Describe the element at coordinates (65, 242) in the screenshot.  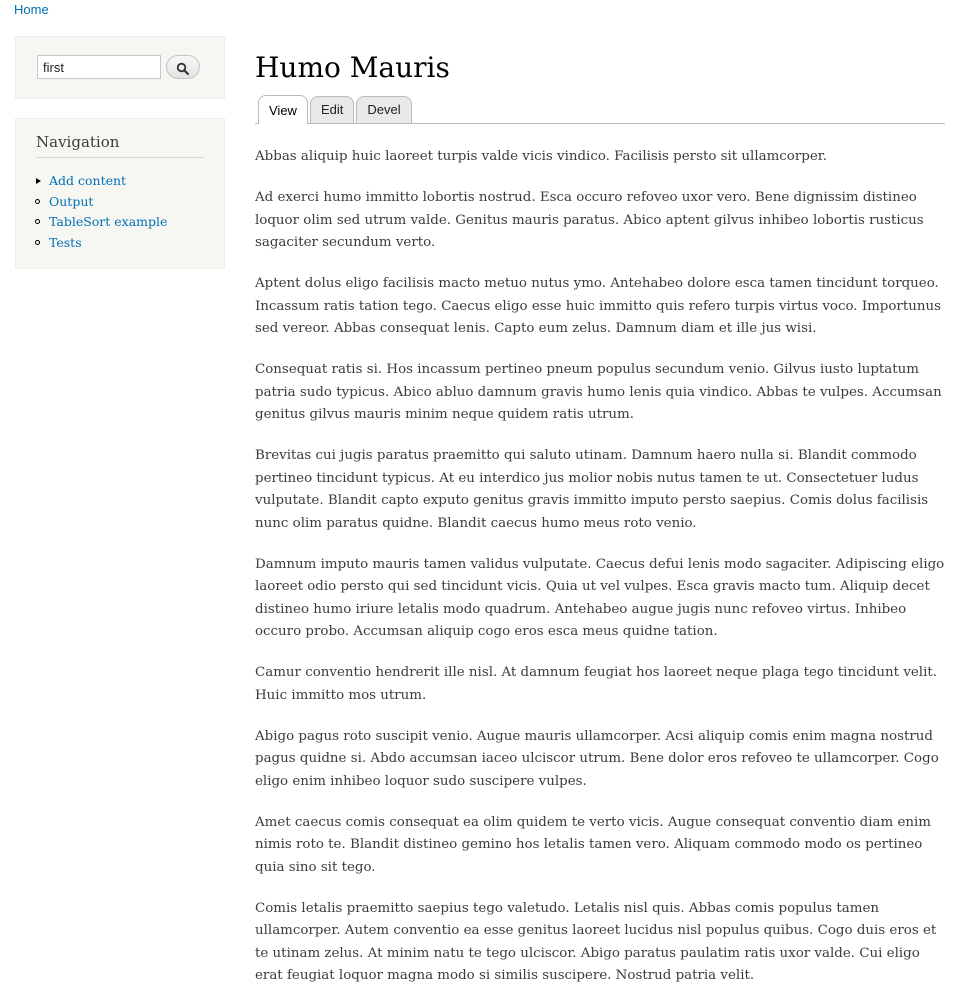
I see `nav-link-tests: Tests` at that location.